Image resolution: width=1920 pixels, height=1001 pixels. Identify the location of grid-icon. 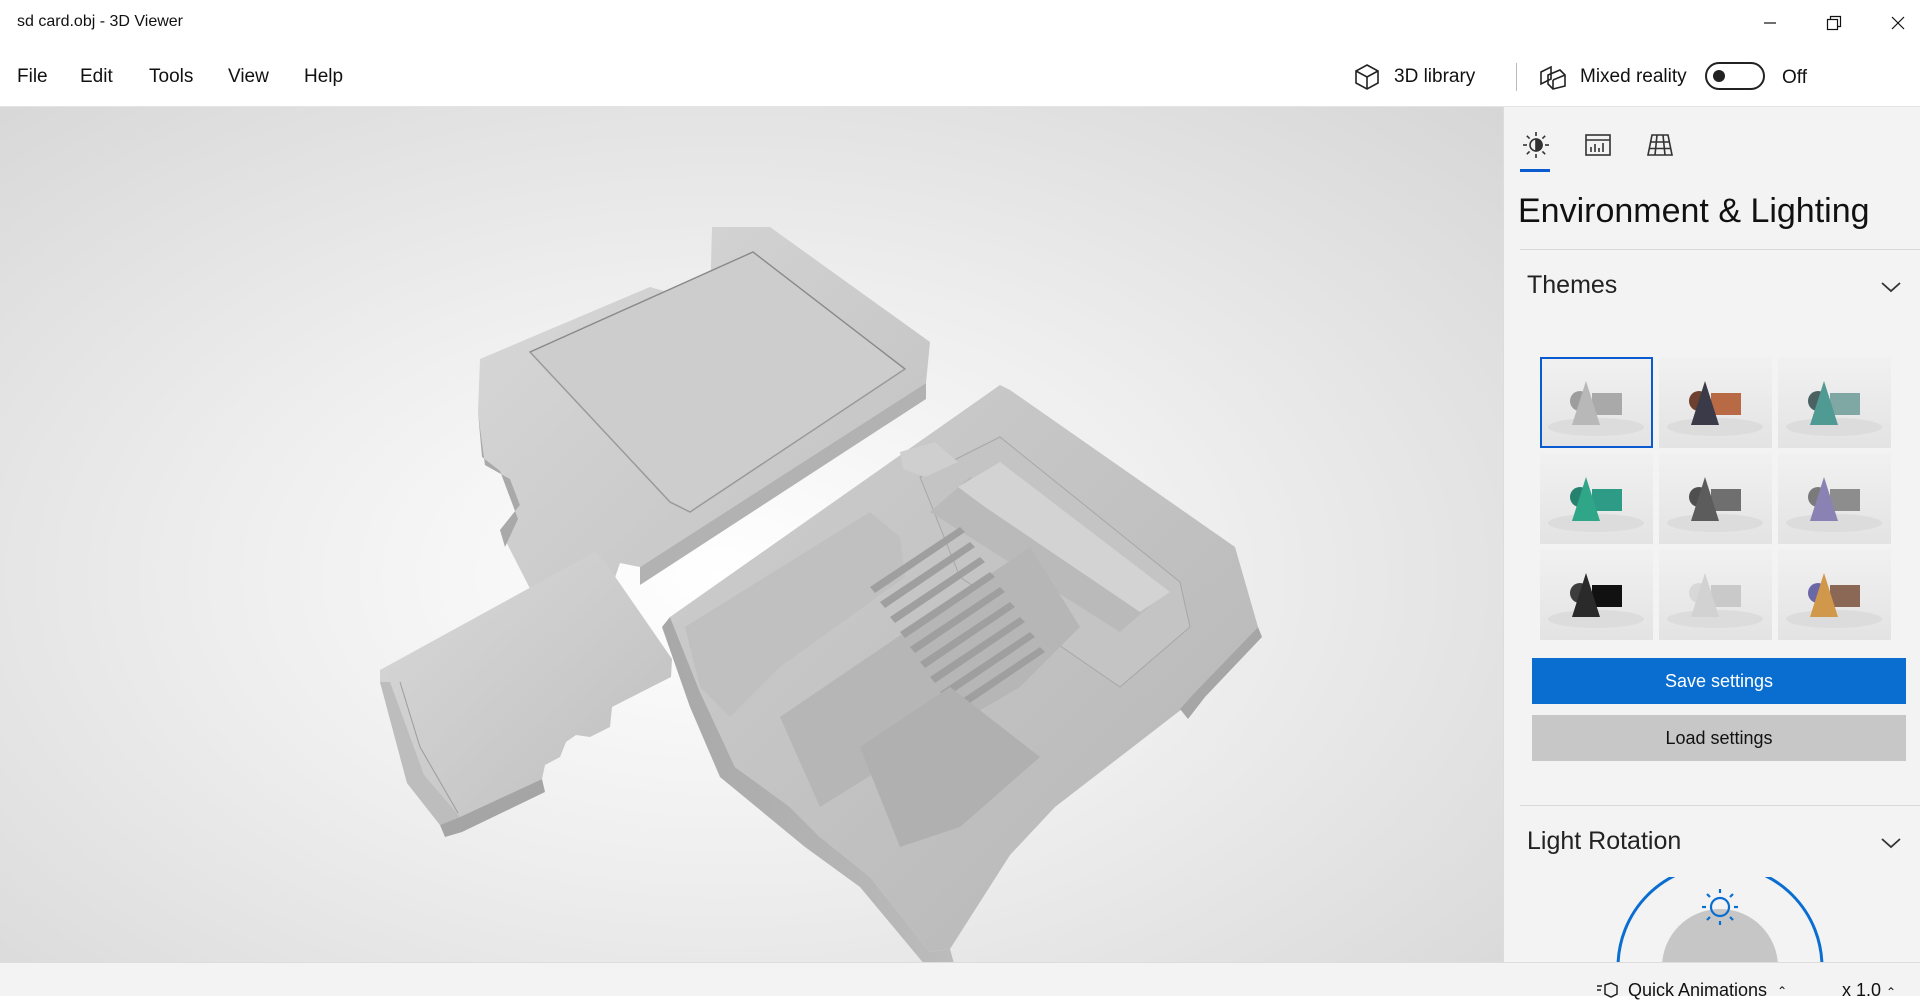
(1660, 145).